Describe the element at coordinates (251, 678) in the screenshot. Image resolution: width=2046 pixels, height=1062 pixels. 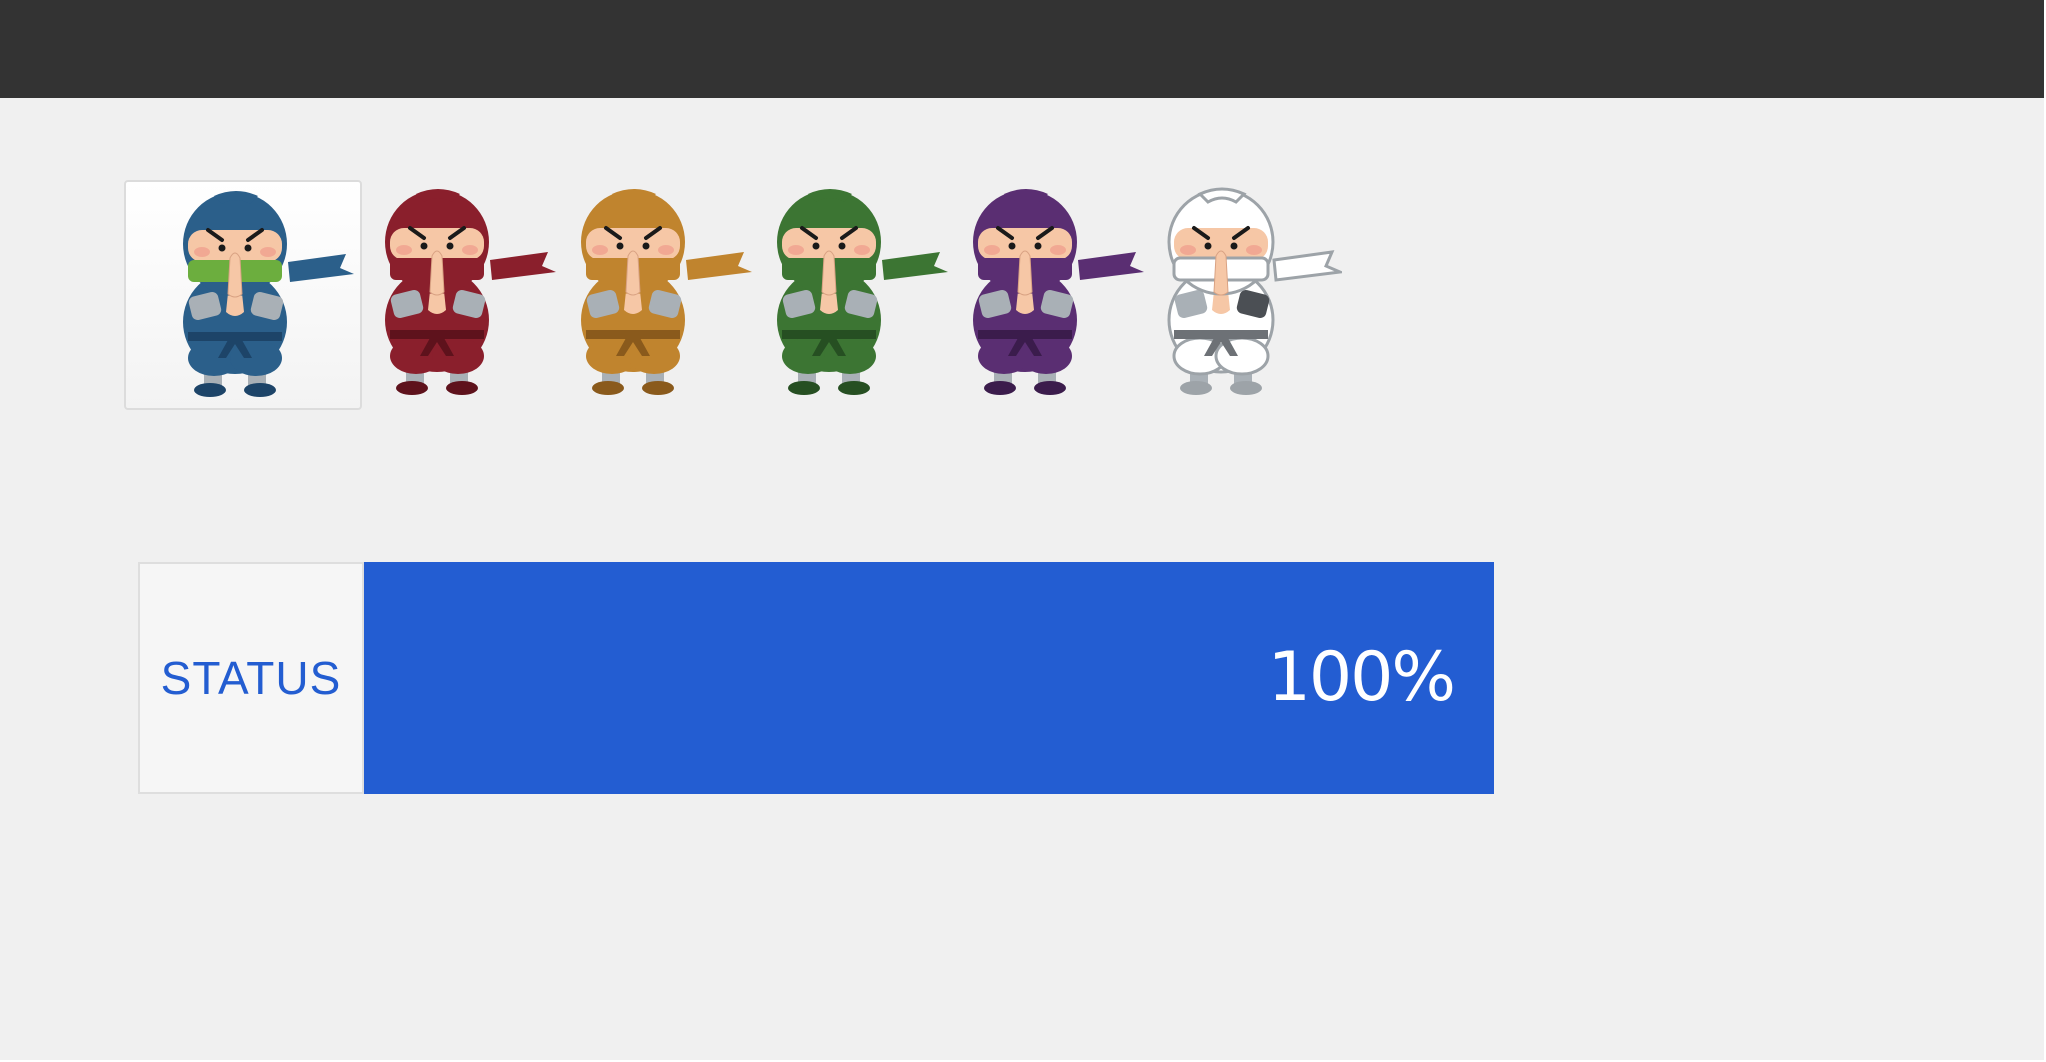
I see `status-label: STATUS` at that location.